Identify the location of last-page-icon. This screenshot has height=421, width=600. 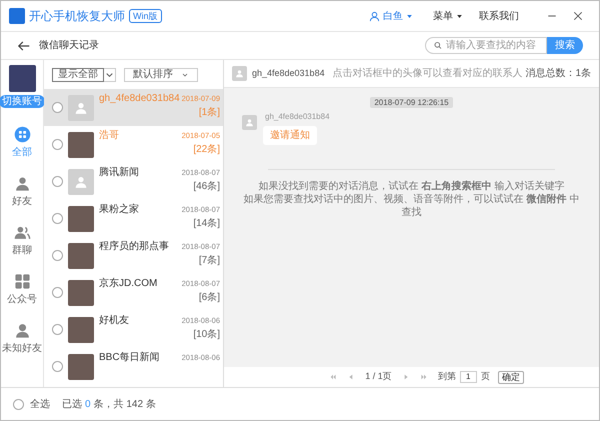
(424, 377).